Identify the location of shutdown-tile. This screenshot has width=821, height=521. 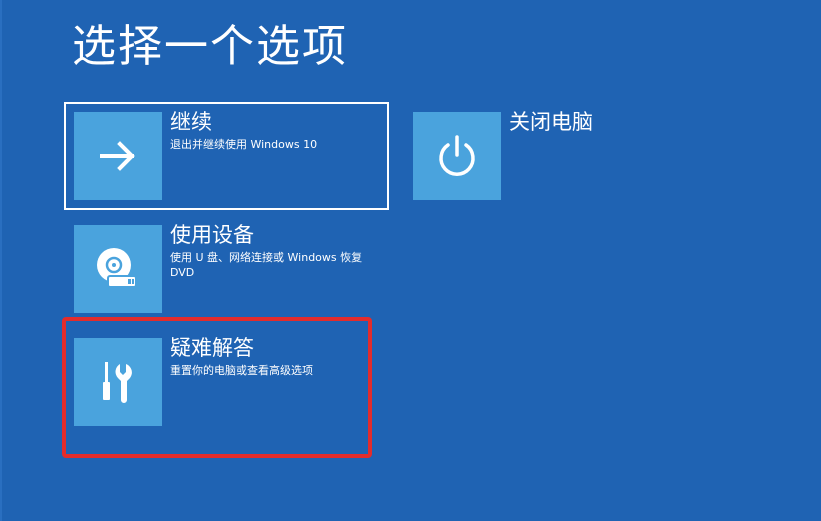
(457, 156).